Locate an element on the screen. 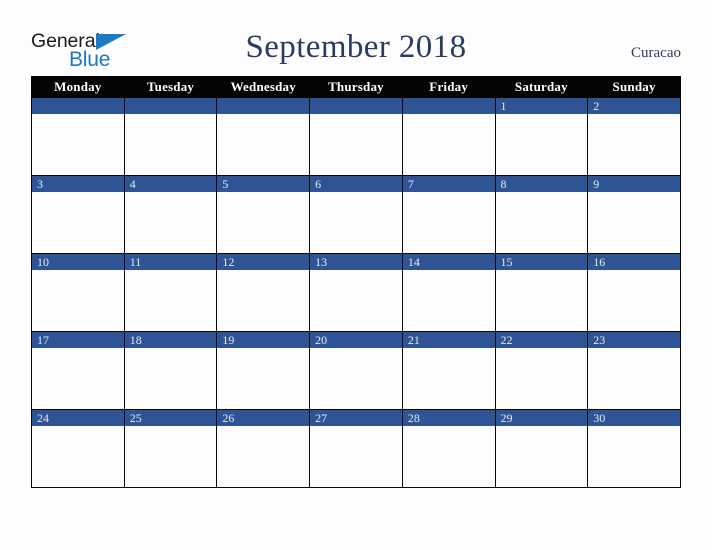 This screenshot has width=712, height=550. day-cell: 14 is located at coordinates (448, 292).